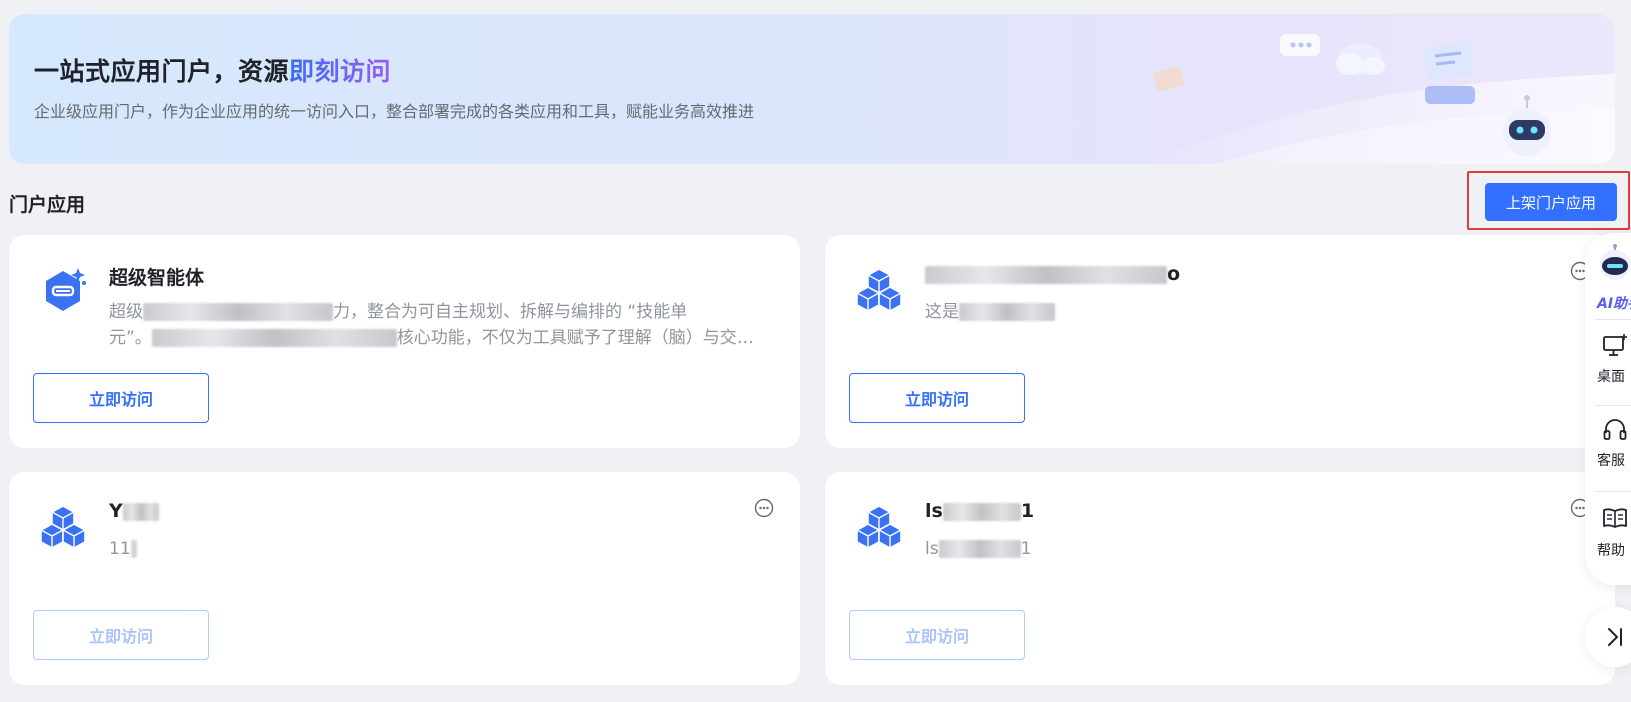 The height and width of the screenshot is (702, 1631). What do you see at coordinates (1608, 448) in the screenshot?
I see `customer-service-button: 客服` at bounding box center [1608, 448].